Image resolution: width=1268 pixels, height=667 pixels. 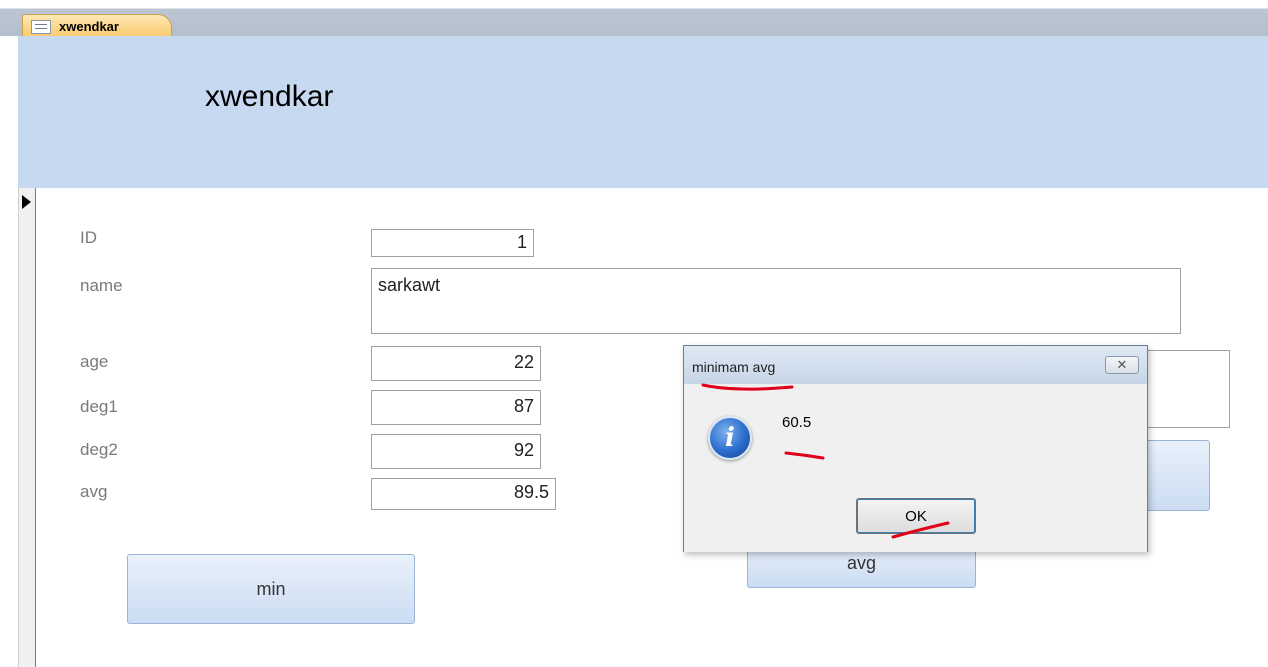 What do you see at coordinates (452, 243) in the screenshot?
I see `id-field: 1` at bounding box center [452, 243].